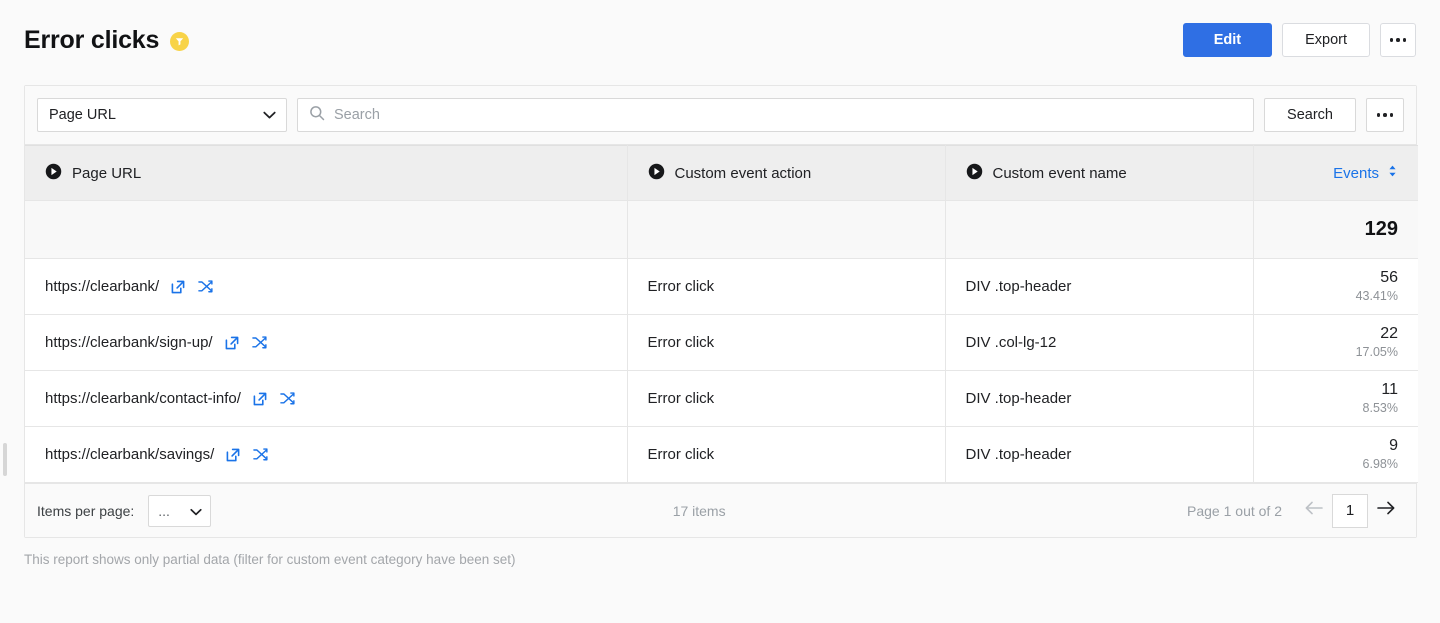  What do you see at coordinates (326, 173) in the screenshot?
I see `column-header-page-url: Page URL` at bounding box center [326, 173].